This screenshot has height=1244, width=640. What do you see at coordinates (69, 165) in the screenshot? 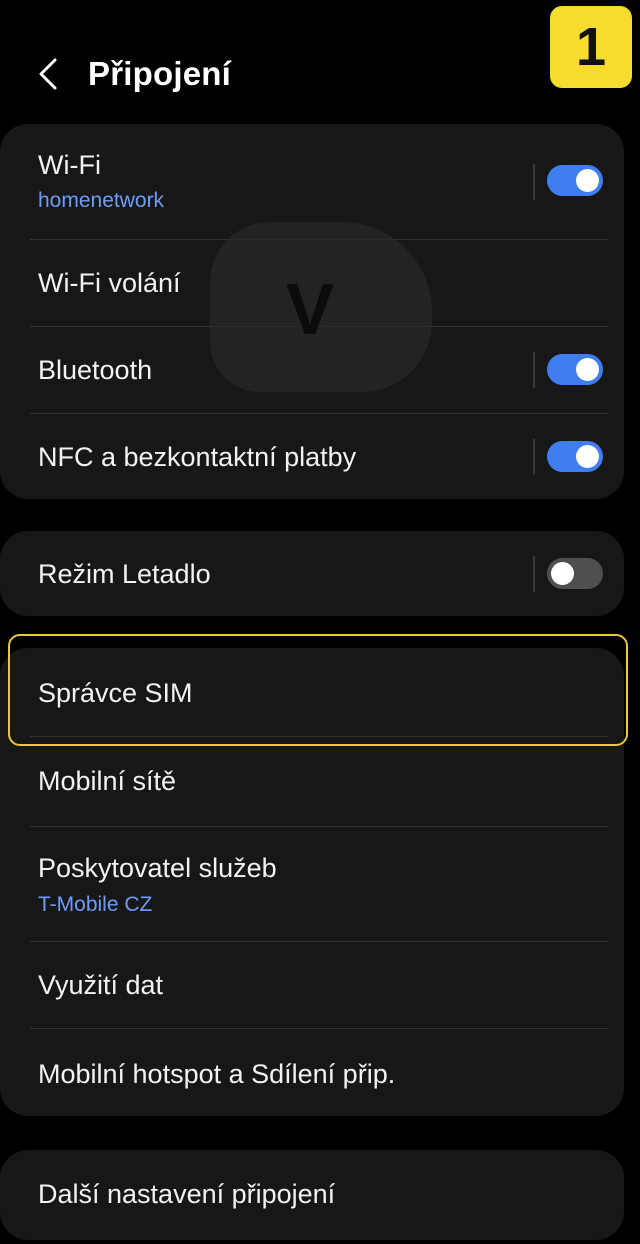
I see `wifi-label: Wi-Fi` at bounding box center [69, 165].